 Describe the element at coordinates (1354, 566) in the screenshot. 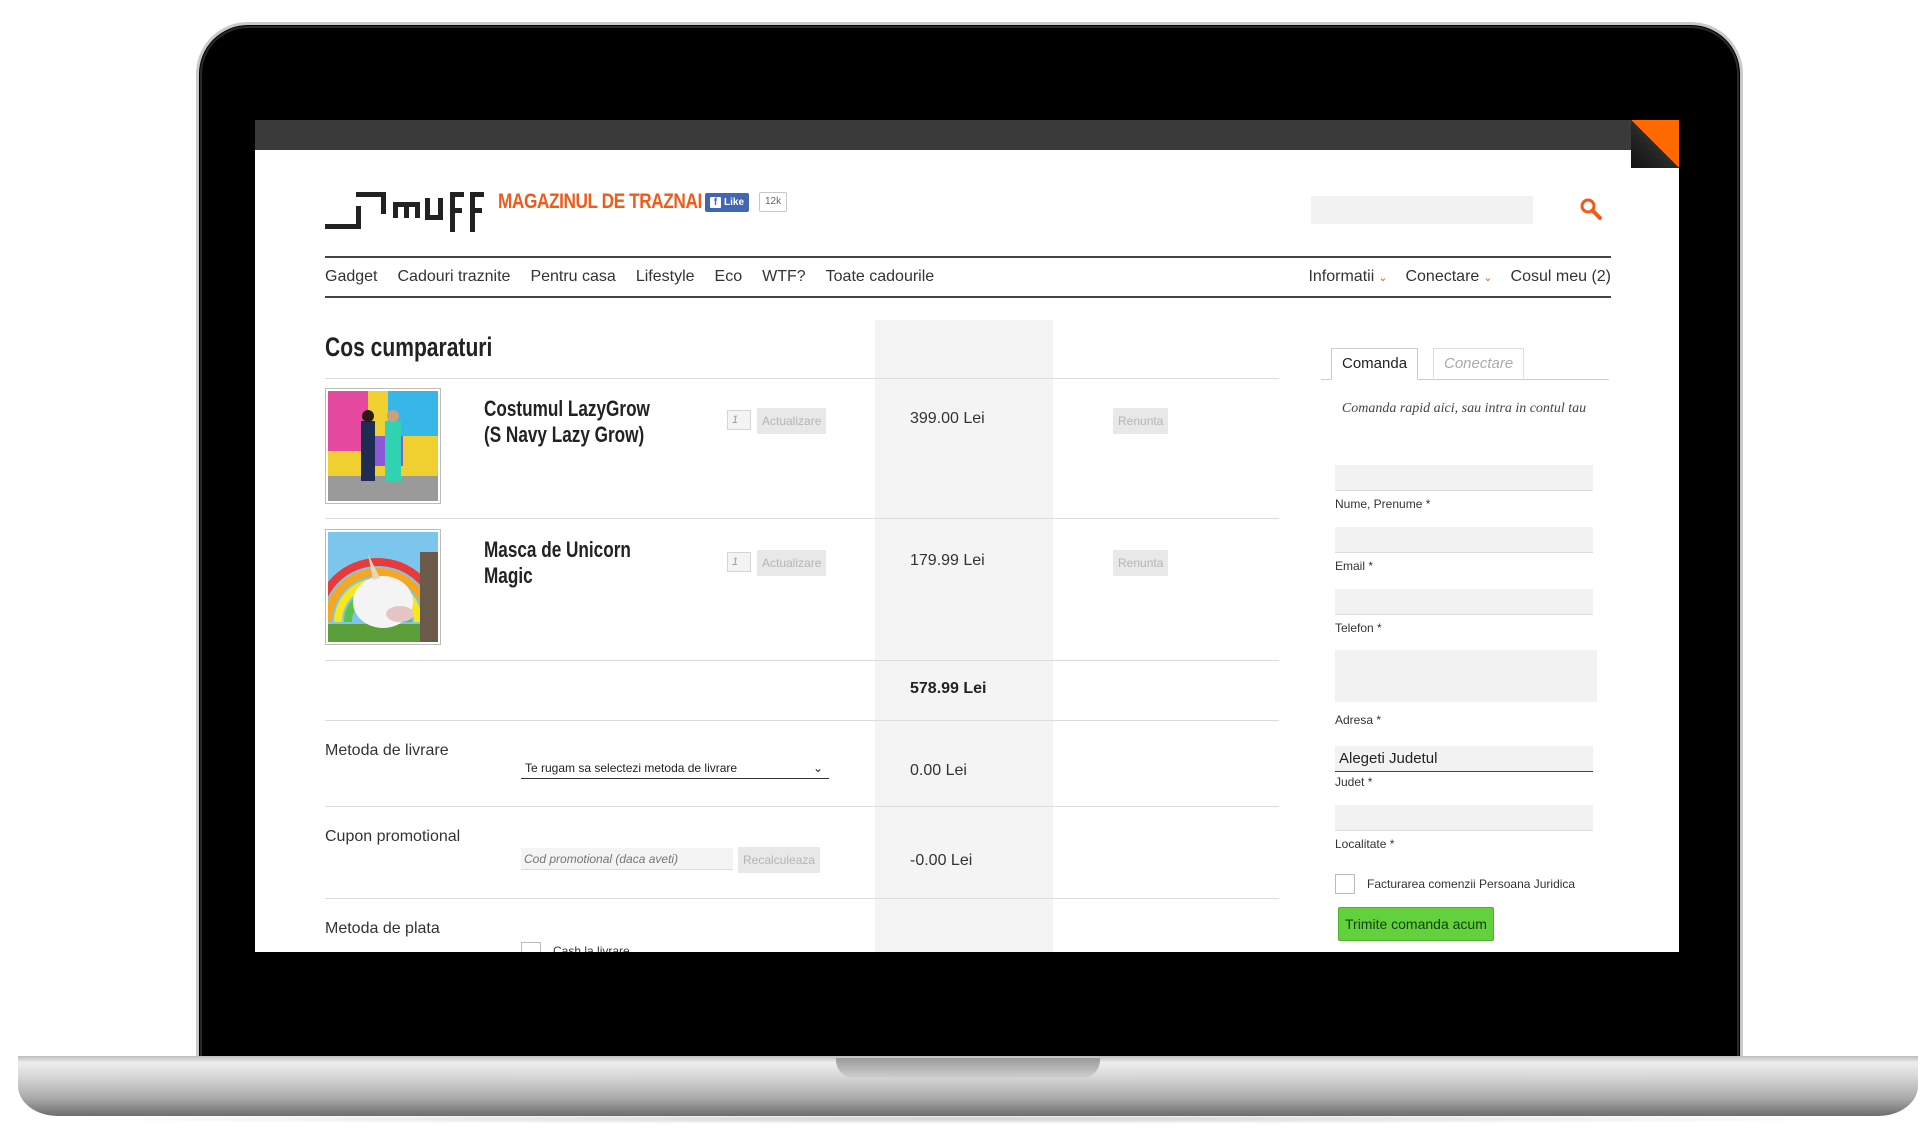

I see `email-label: Email *` at that location.